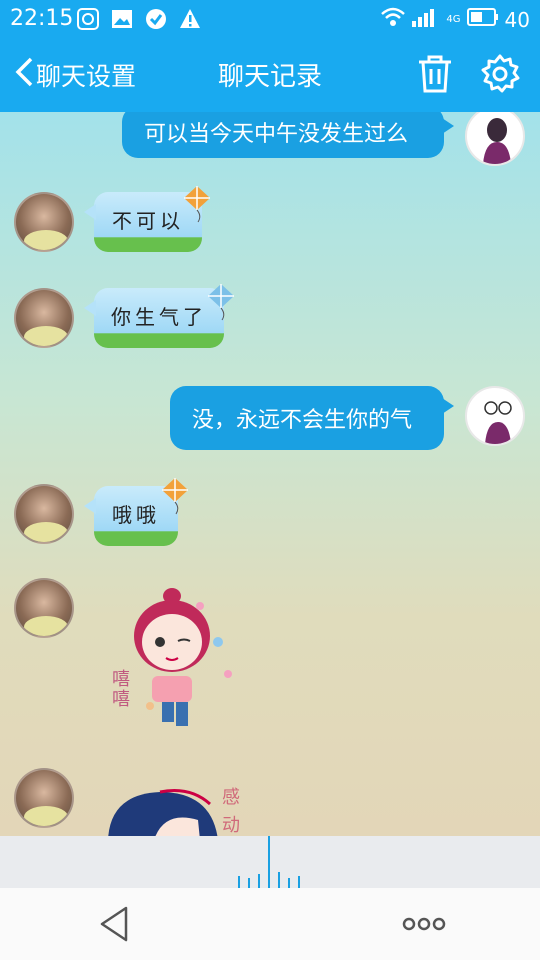 The height and width of the screenshot is (960, 540). What do you see at coordinates (88, 19) in the screenshot?
I see `app-notification-icon` at bounding box center [88, 19].